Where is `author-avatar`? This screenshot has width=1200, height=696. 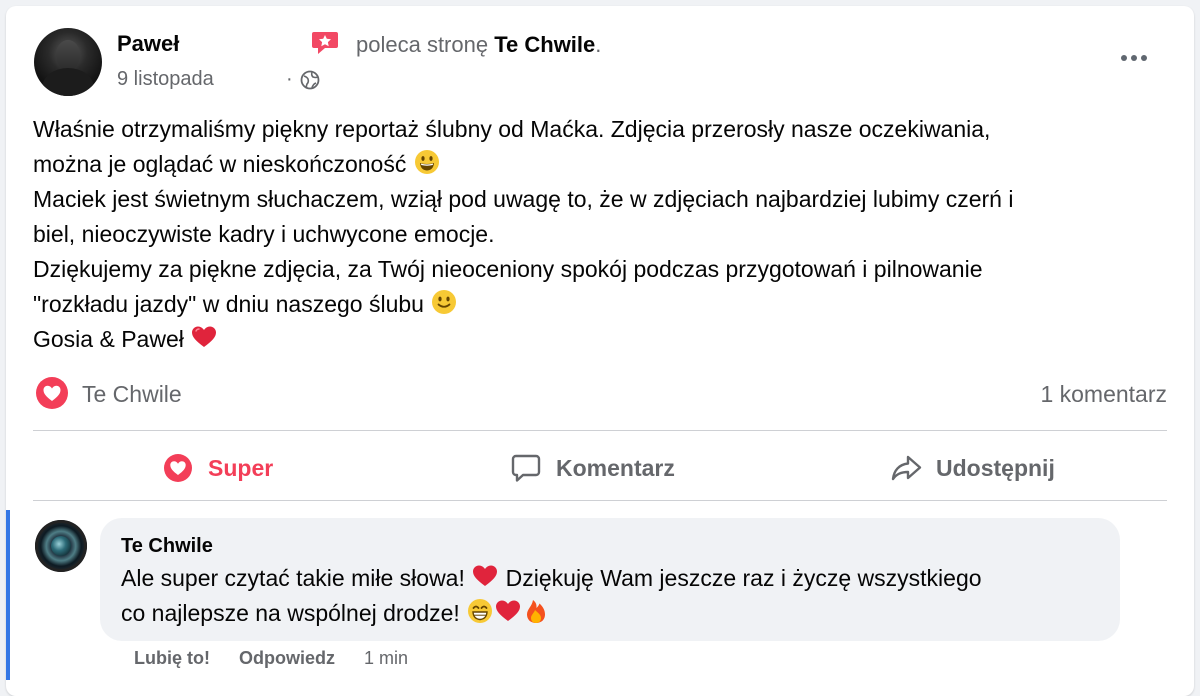
author-avatar is located at coordinates (68, 62).